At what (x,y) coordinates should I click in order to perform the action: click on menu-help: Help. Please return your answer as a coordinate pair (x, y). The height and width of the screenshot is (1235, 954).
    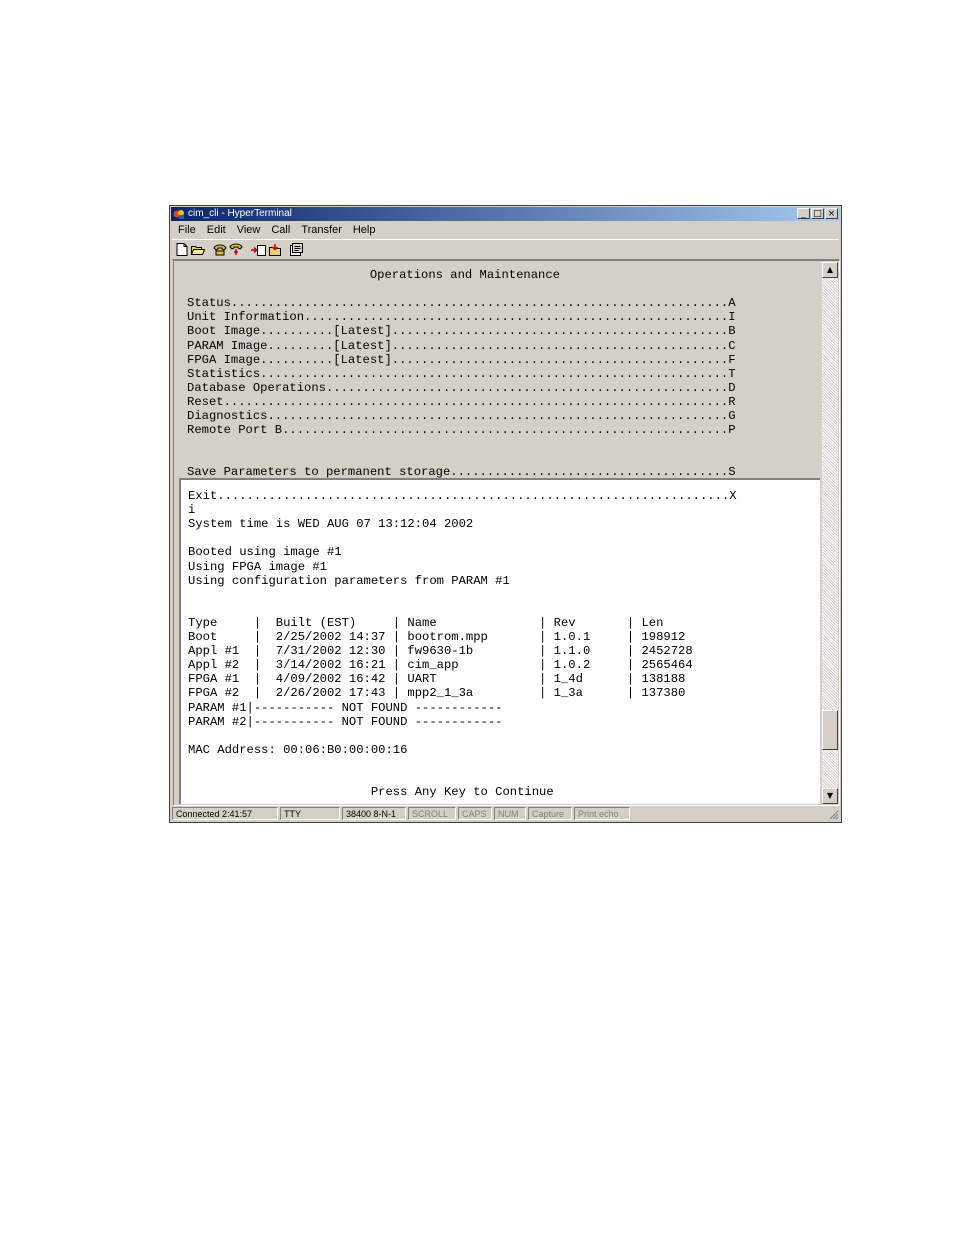
    Looking at the image, I should click on (365, 230).